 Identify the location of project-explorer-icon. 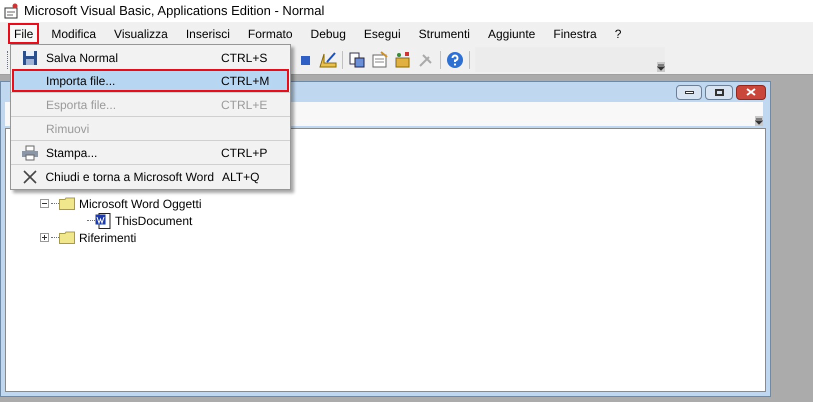
(357, 59).